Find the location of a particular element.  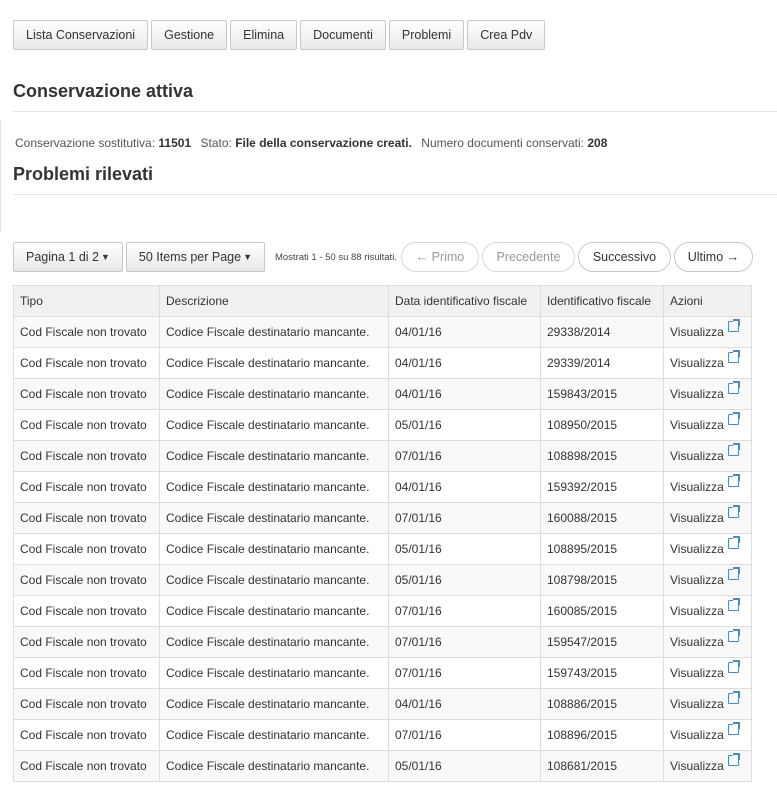

column-header-data: Data identificativo fiscale is located at coordinates (464, 301).